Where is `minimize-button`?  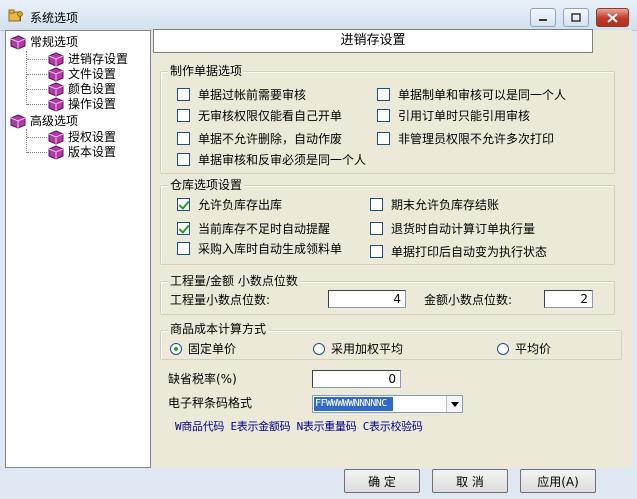 minimize-button is located at coordinates (543, 17).